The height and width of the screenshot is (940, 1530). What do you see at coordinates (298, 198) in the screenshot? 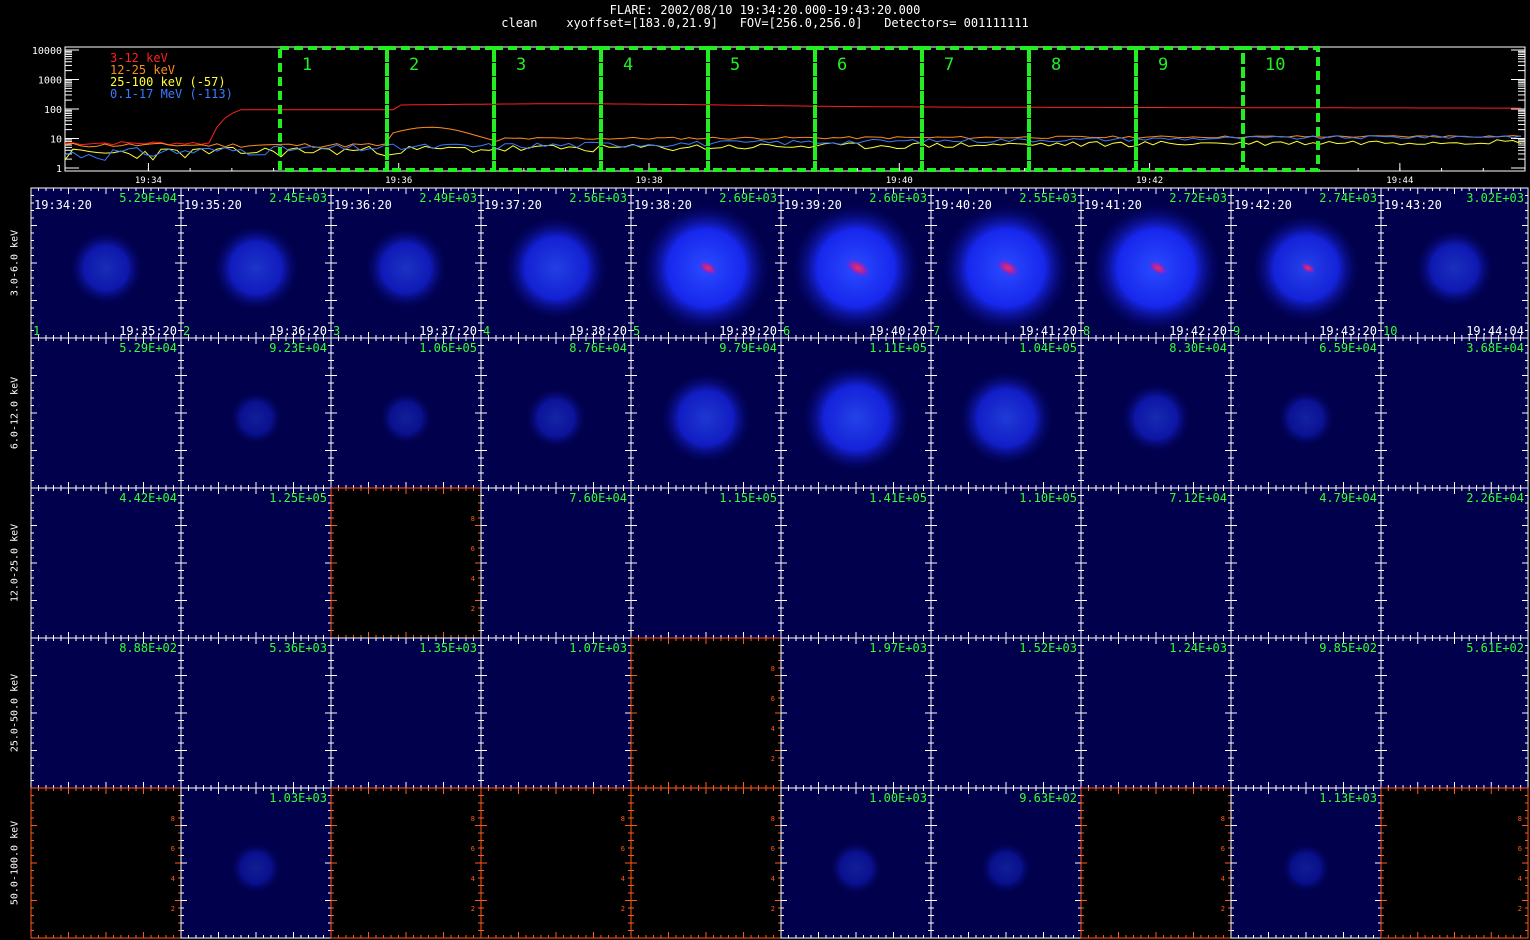
I see `cell-max-value: 2.45E+03` at bounding box center [298, 198].